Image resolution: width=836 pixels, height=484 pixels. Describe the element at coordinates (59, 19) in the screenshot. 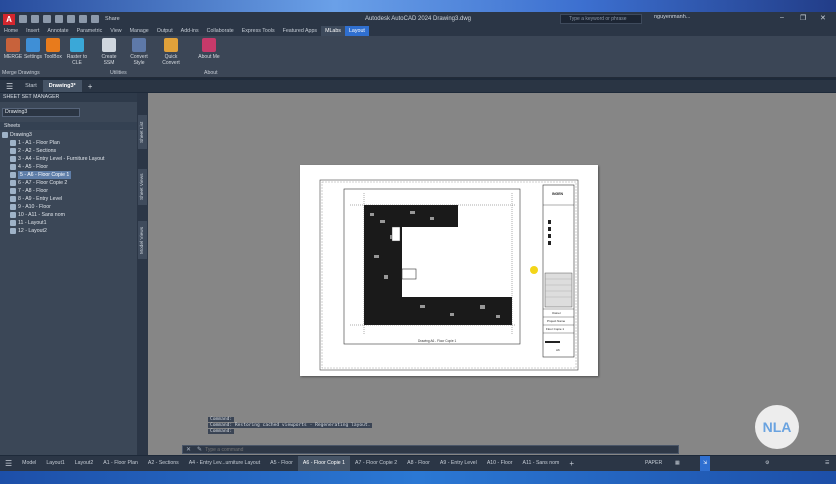

I see `save-as-icon` at that location.